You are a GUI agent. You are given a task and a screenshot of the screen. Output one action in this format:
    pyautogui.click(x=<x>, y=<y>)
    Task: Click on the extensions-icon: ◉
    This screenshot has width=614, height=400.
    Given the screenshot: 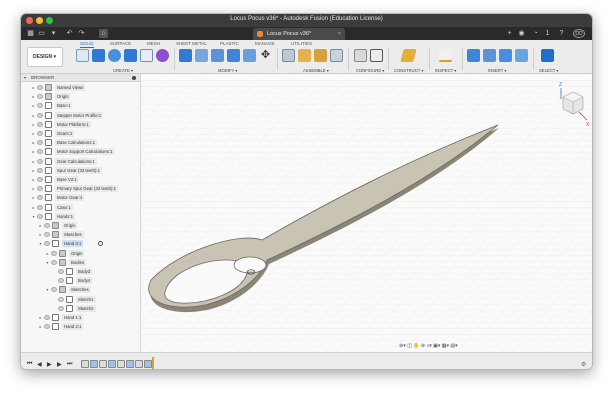 What is the action you would take?
    pyautogui.click(x=521, y=33)
    